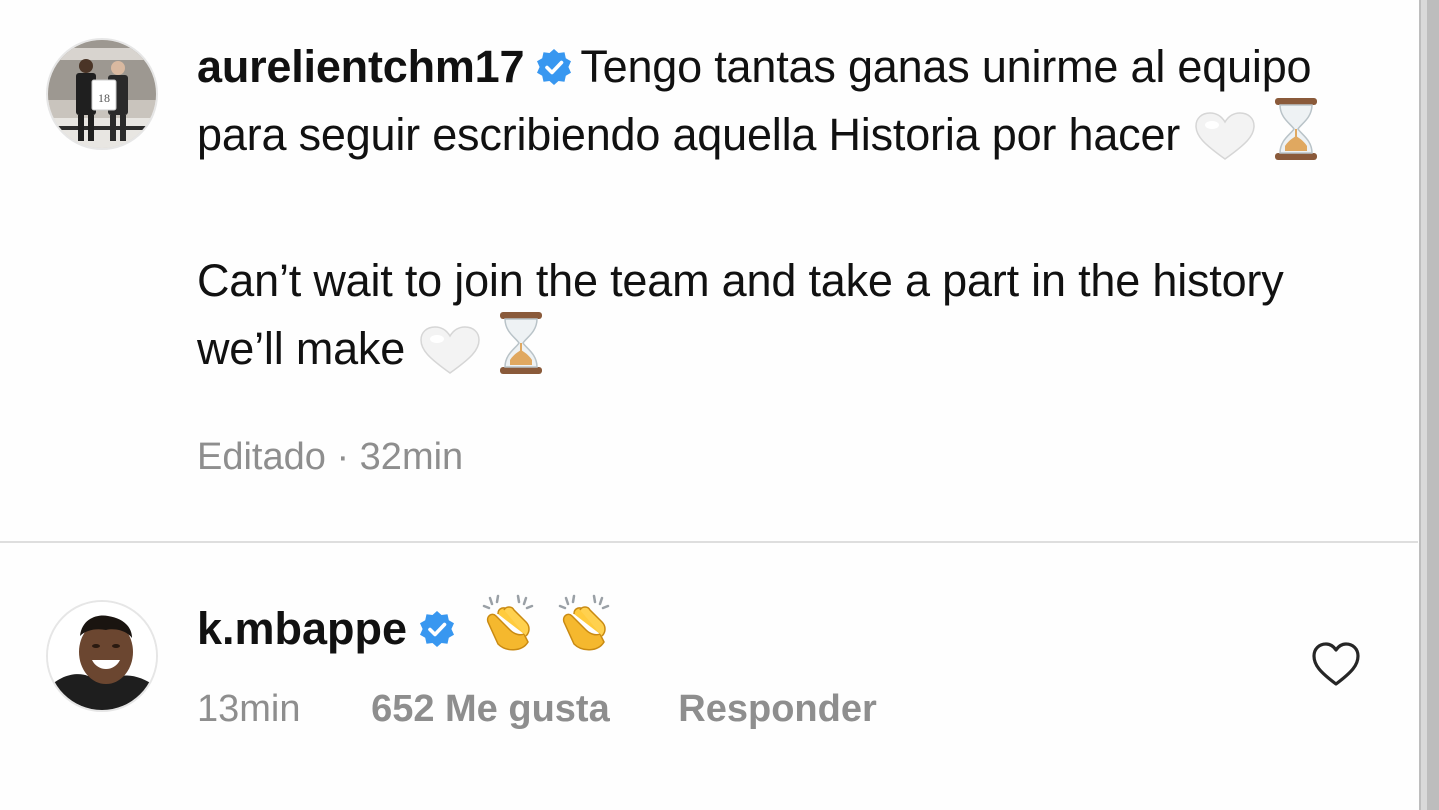 The height and width of the screenshot is (810, 1439). What do you see at coordinates (490, 709) in the screenshot?
I see `comment-likes: 652 Me gusta` at bounding box center [490, 709].